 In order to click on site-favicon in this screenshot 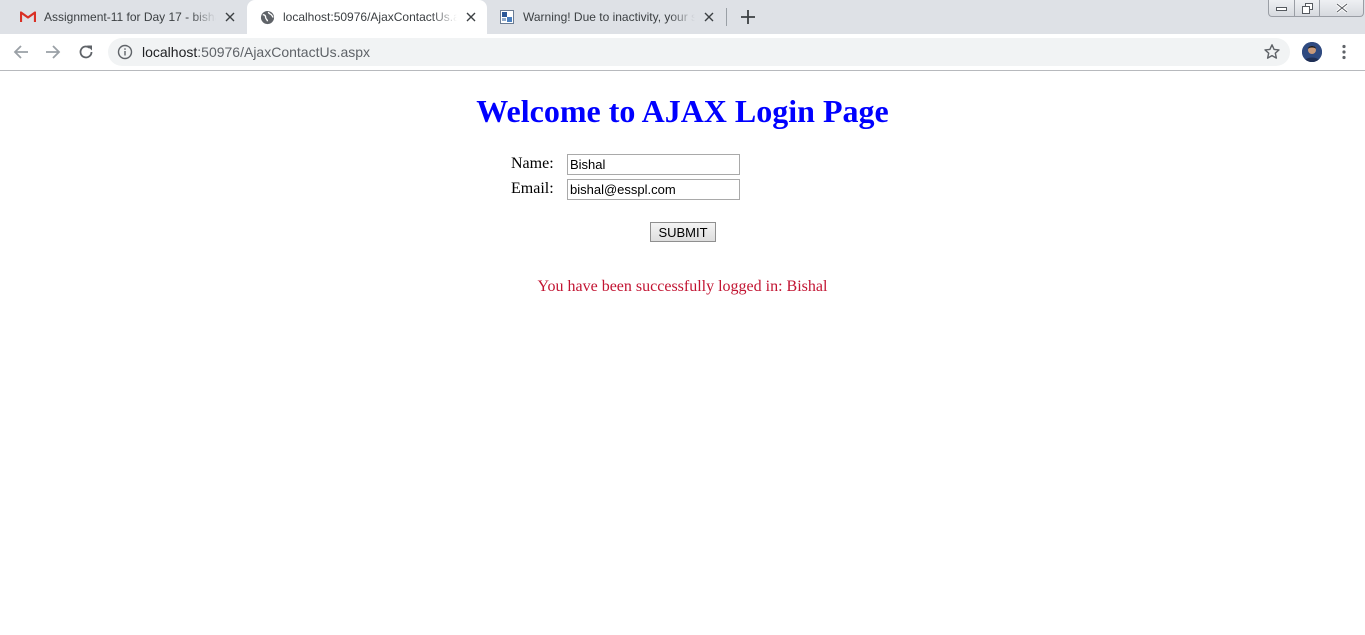, I will do `click(507, 17)`.